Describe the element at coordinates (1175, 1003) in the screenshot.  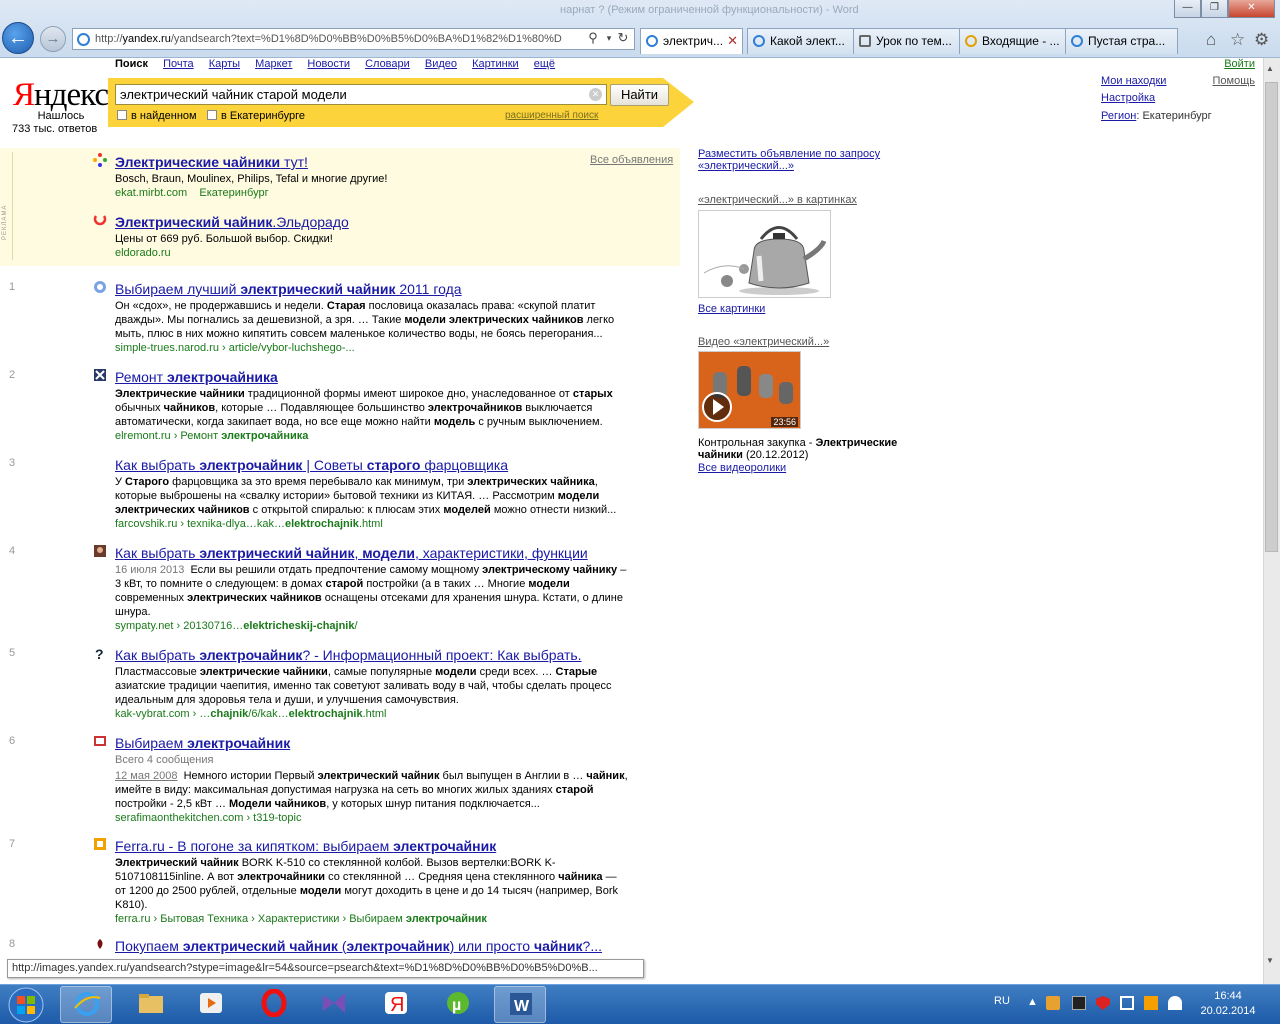
I see `tray-volume-icon` at that location.